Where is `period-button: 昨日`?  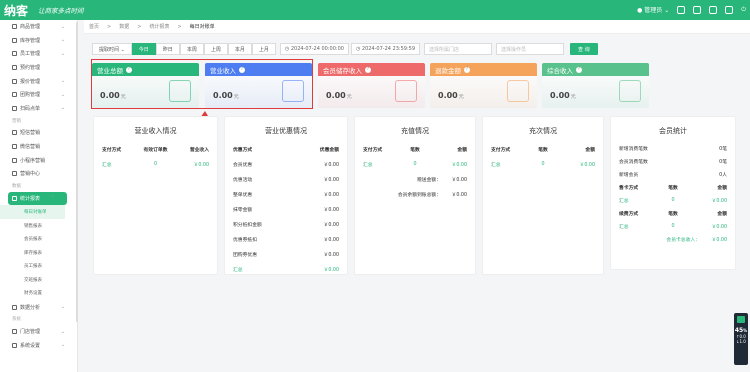
period-button: 昨日 is located at coordinates (167, 49).